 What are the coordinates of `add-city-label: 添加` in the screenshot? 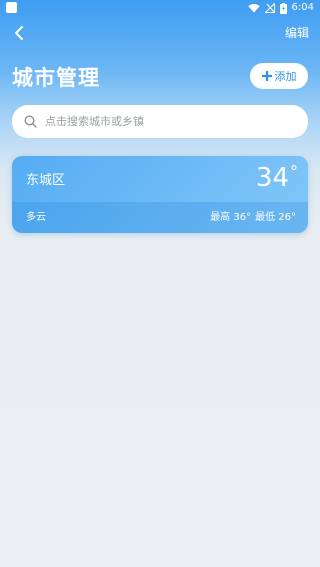 It's located at (285, 76).